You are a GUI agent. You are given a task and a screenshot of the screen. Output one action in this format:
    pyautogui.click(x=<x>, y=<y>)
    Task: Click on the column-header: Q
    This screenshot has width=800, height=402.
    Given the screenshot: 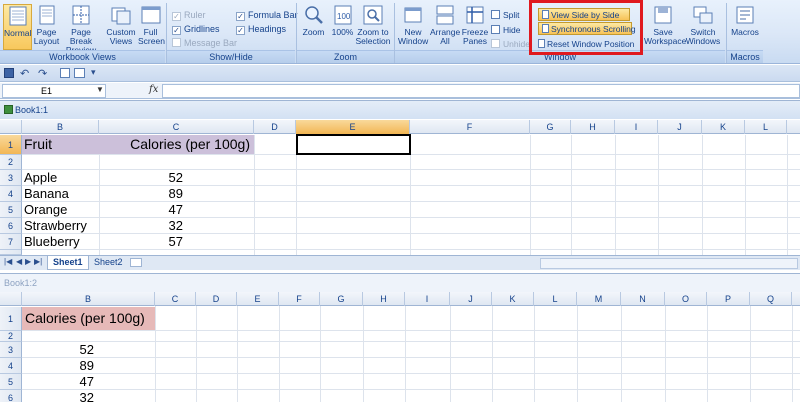 What is the action you would take?
    pyautogui.click(x=771, y=299)
    